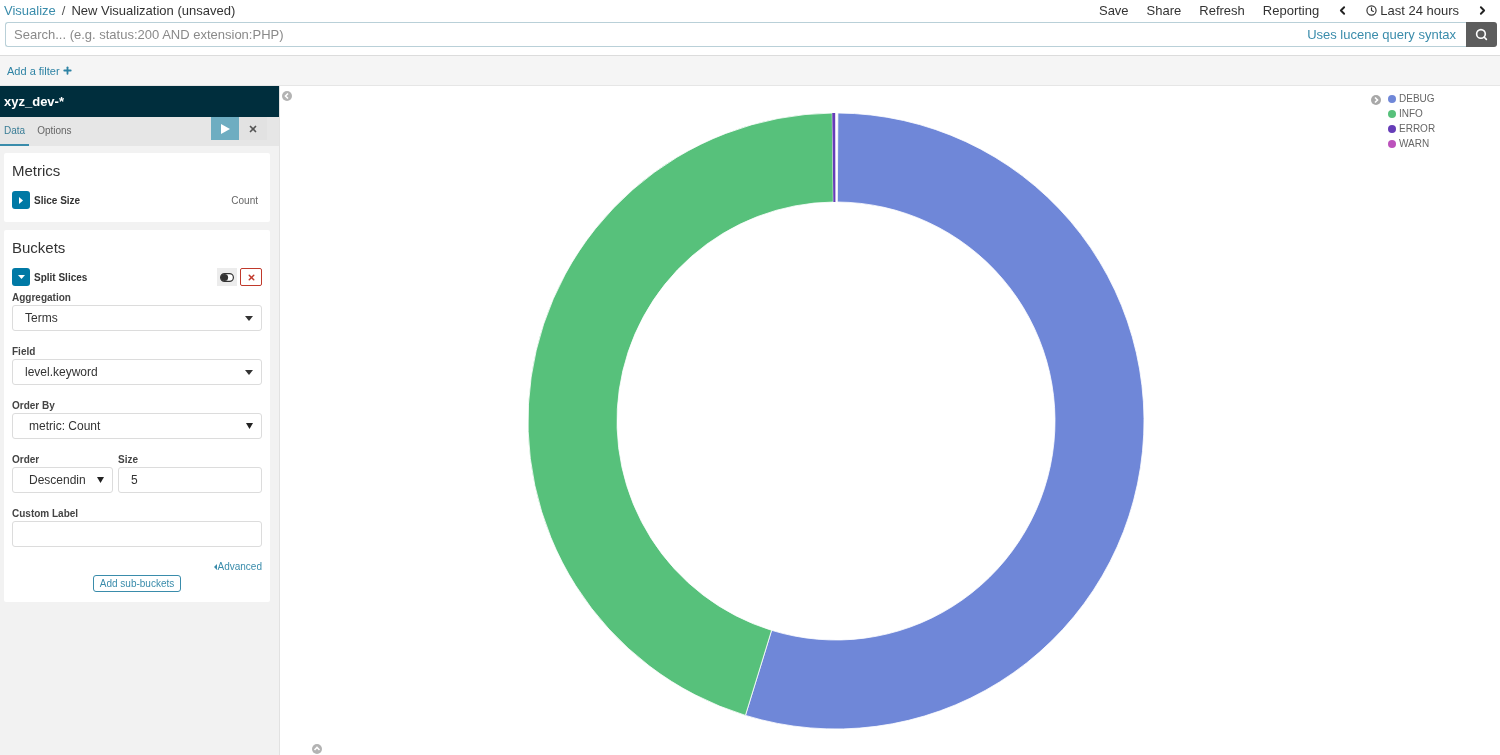 This screenshot has width=1500, height=755. I want to click on legend-toggle-icon, so click(1376, 100).